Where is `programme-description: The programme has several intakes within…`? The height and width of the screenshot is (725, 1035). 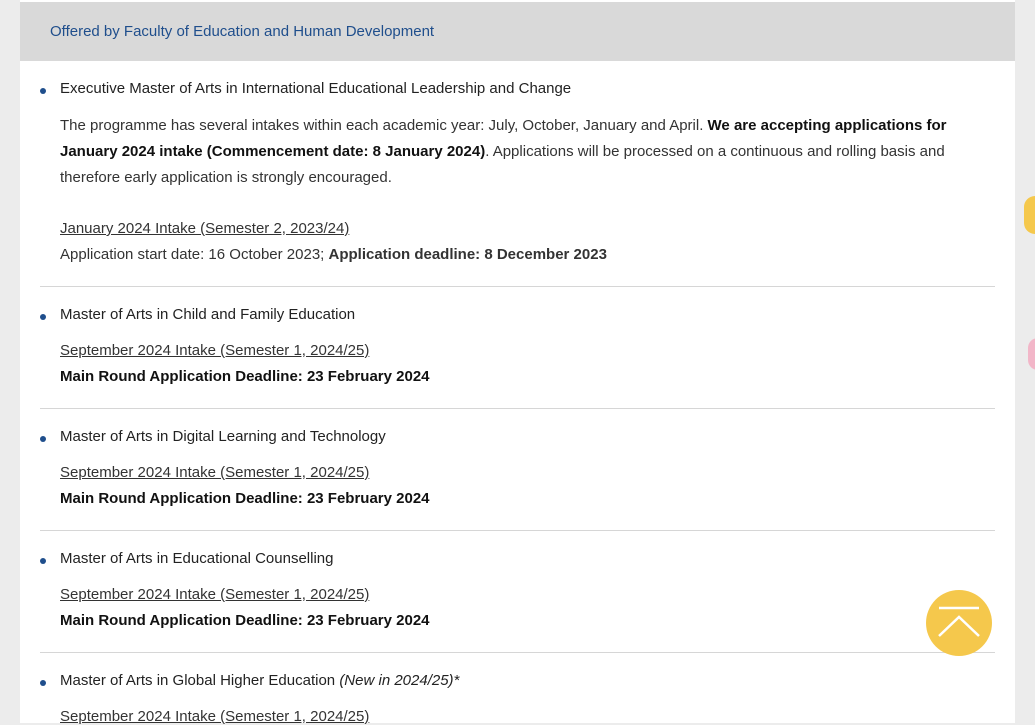
programme-description: The programme has several intakes within… is located at coordinates (525, 152).